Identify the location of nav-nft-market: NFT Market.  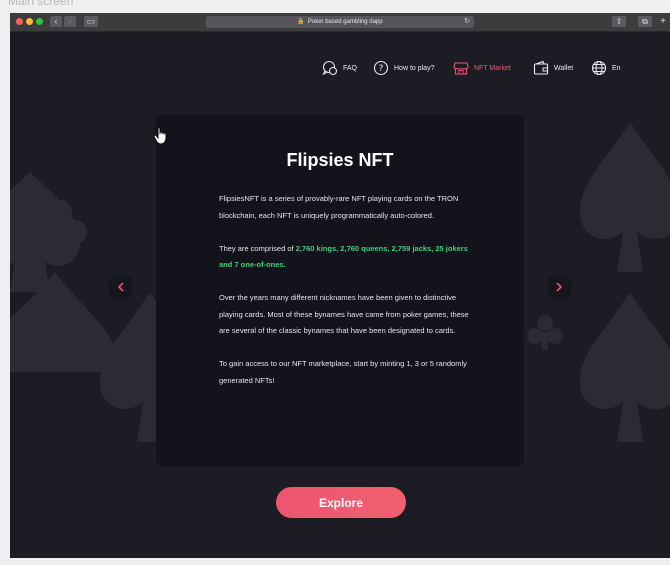
(482, 68).